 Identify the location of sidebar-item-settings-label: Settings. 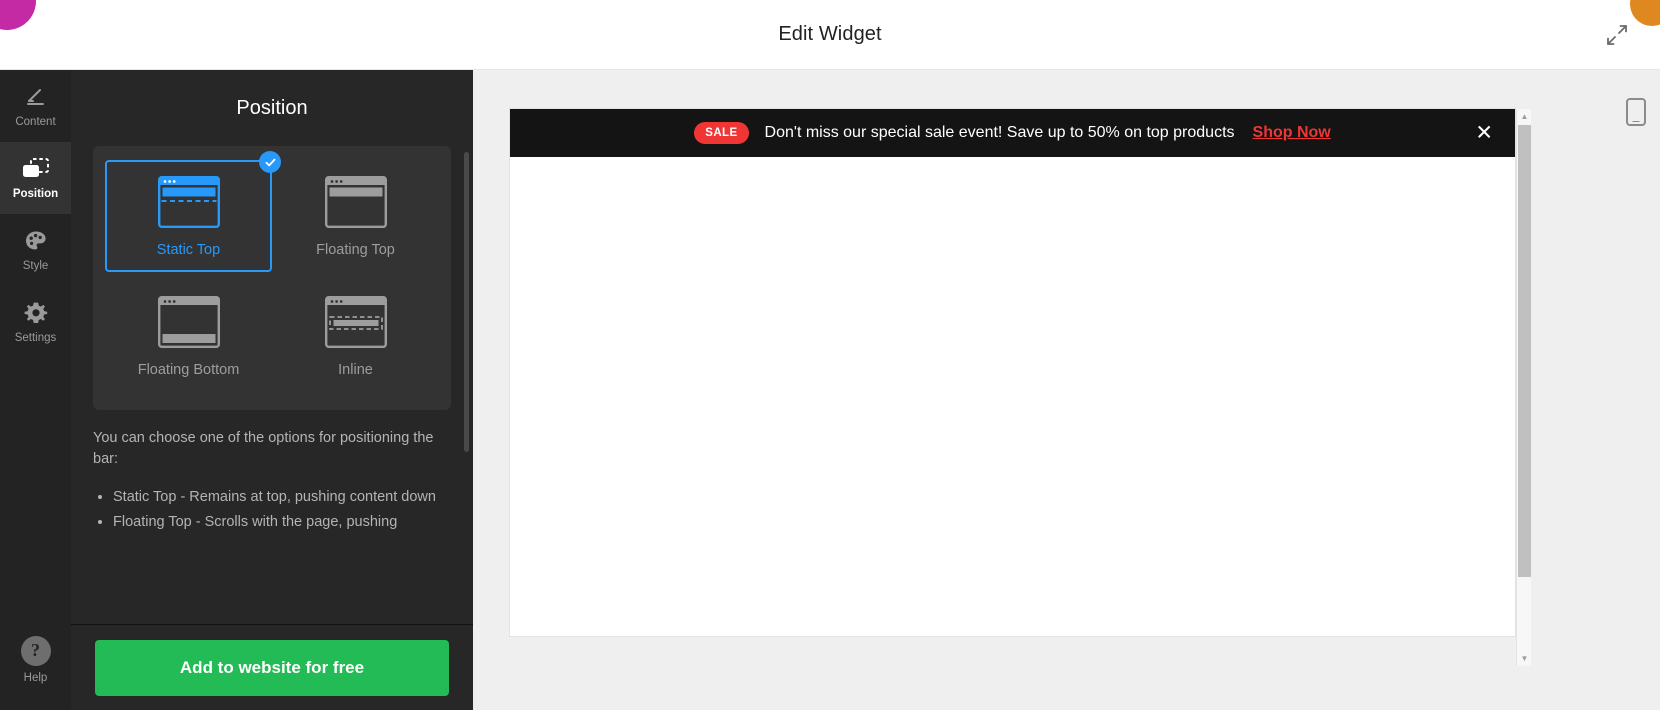
(35, 337).